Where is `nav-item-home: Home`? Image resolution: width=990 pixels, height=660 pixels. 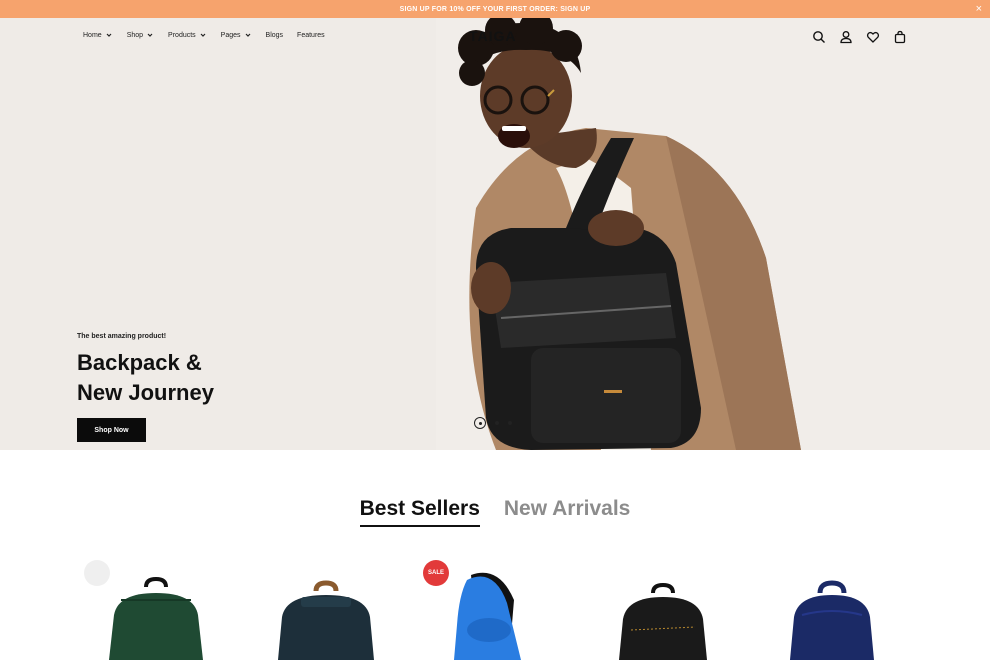
nav-item-home: Home is located at coordinates (98, 35).